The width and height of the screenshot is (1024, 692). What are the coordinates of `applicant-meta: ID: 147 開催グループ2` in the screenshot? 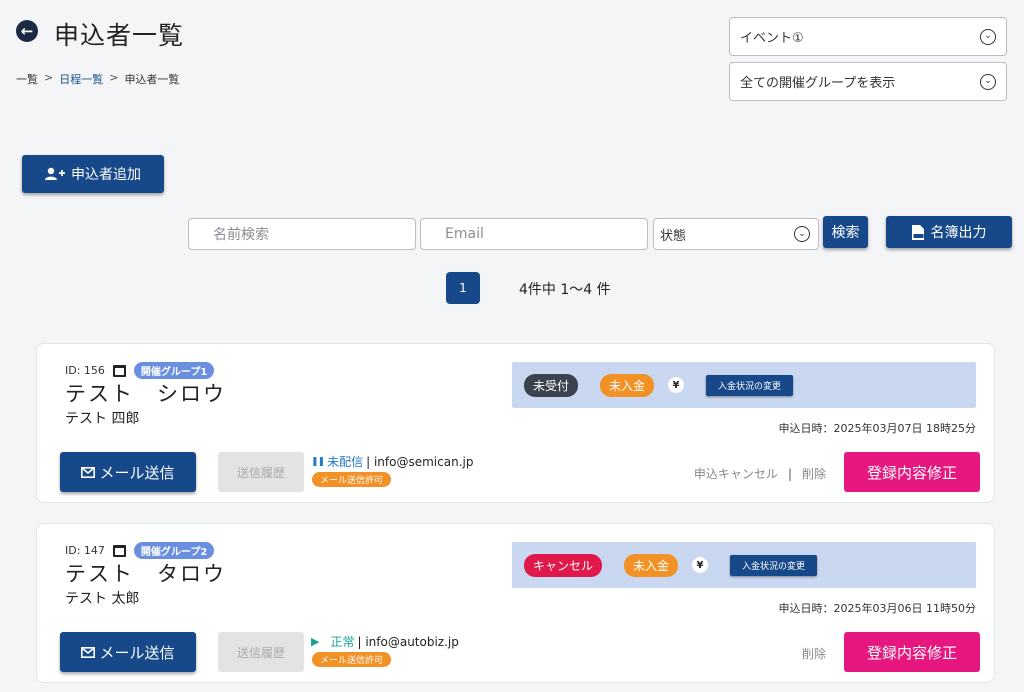 It's located at (140, 550).